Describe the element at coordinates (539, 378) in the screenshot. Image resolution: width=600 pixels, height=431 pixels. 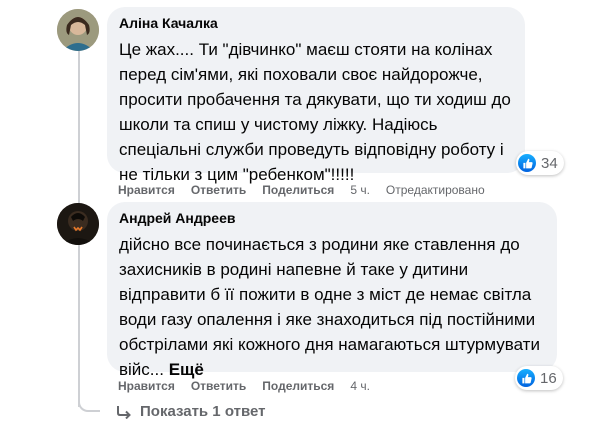
I see `reactions-badge: 16` at that location.